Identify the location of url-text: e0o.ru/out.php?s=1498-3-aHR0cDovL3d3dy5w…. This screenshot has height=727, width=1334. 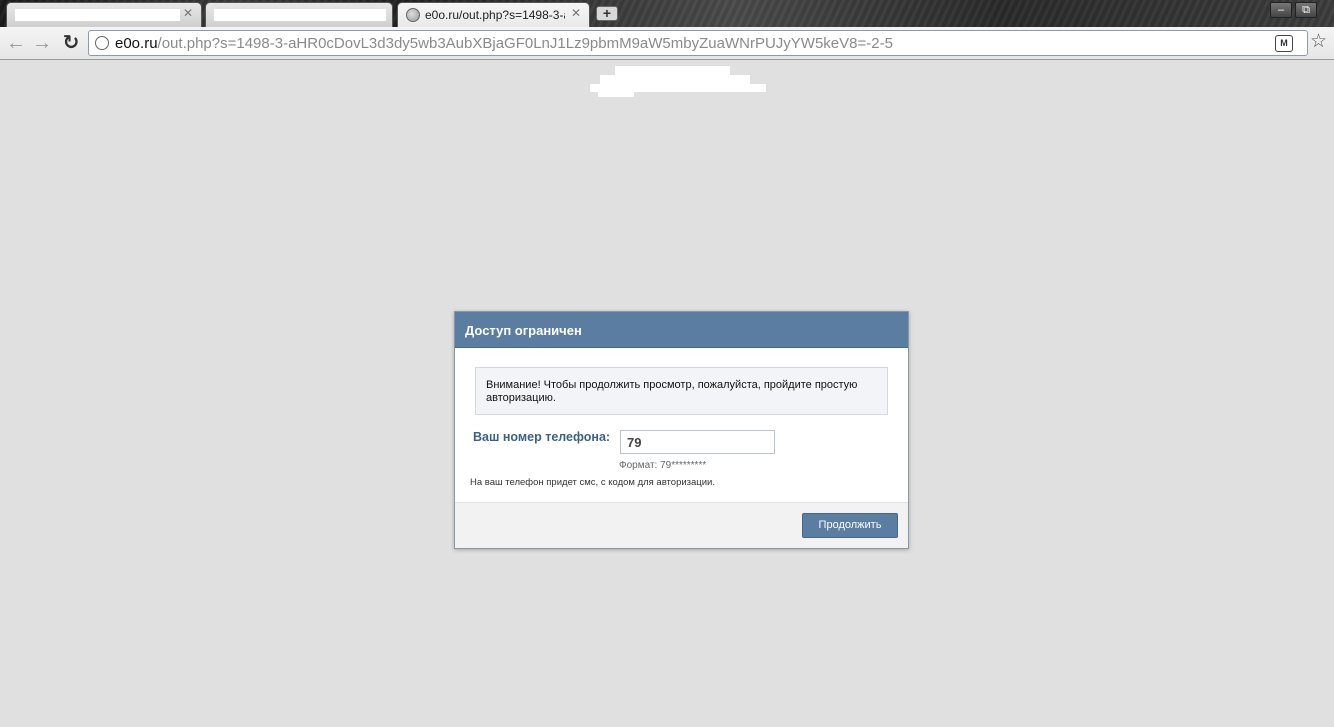
(504, 43).